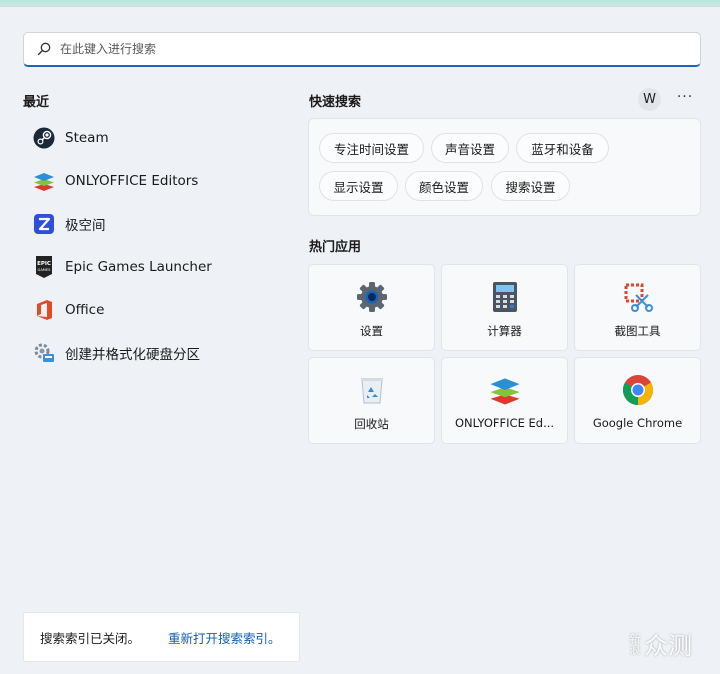  Describe the element at coordinates (335, 102) in the screenshot. I see `quick-search-title: 快速搜索` at that location.